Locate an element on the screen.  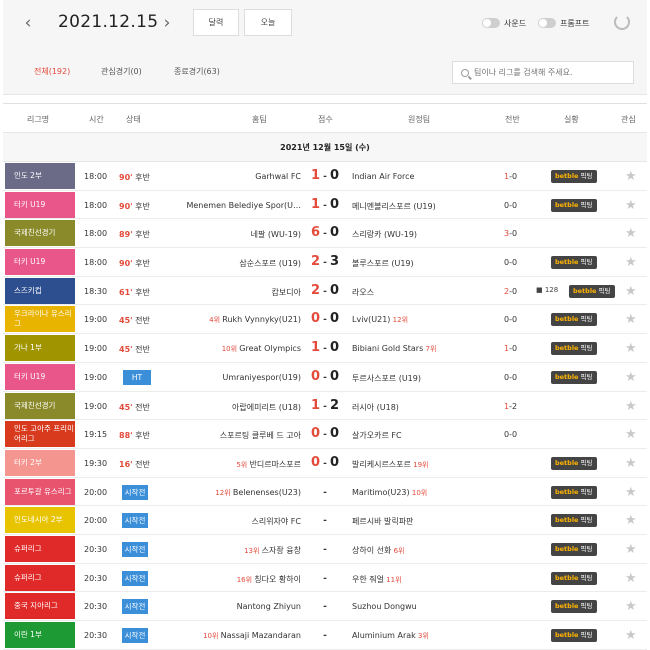
betble-suffix: 픽팅 is located at coordinates (585, 635).